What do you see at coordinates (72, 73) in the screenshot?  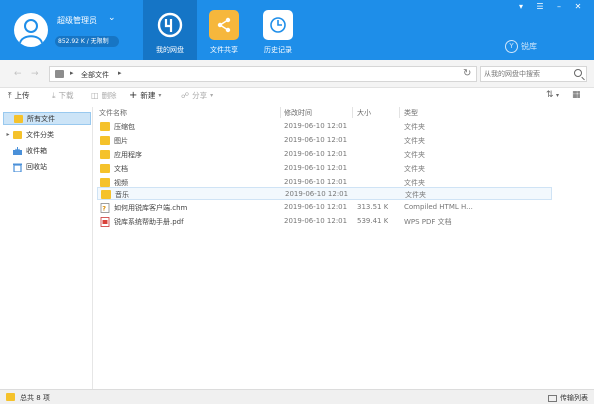 I see `chevron-right-icon: ▸` at bounding box center [72, 73].